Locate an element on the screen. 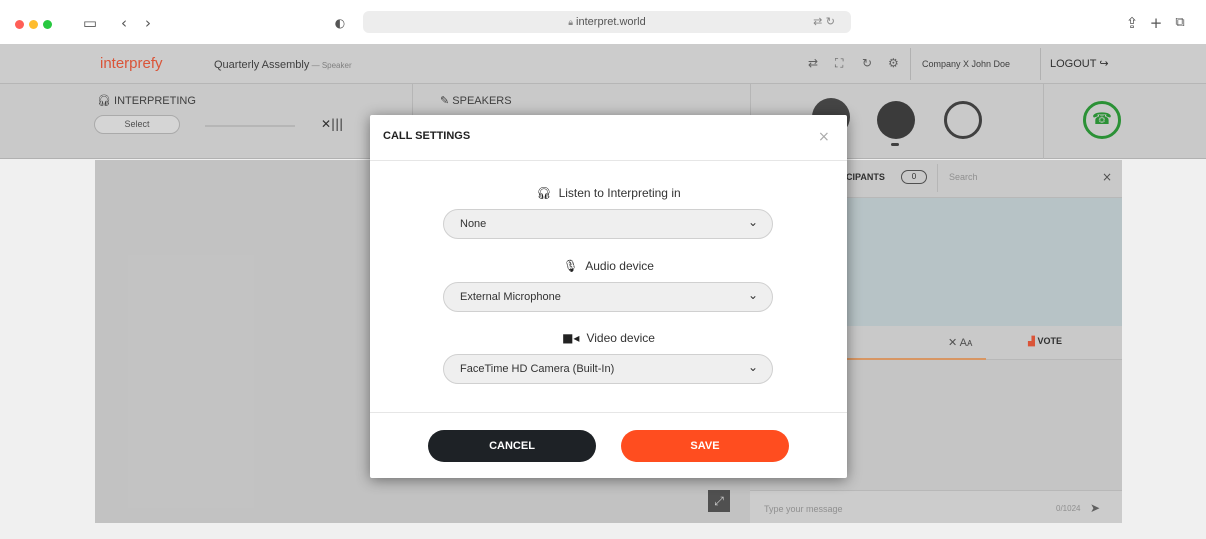  audio-device-value: External Microphone is located at coordinates (510, 297).